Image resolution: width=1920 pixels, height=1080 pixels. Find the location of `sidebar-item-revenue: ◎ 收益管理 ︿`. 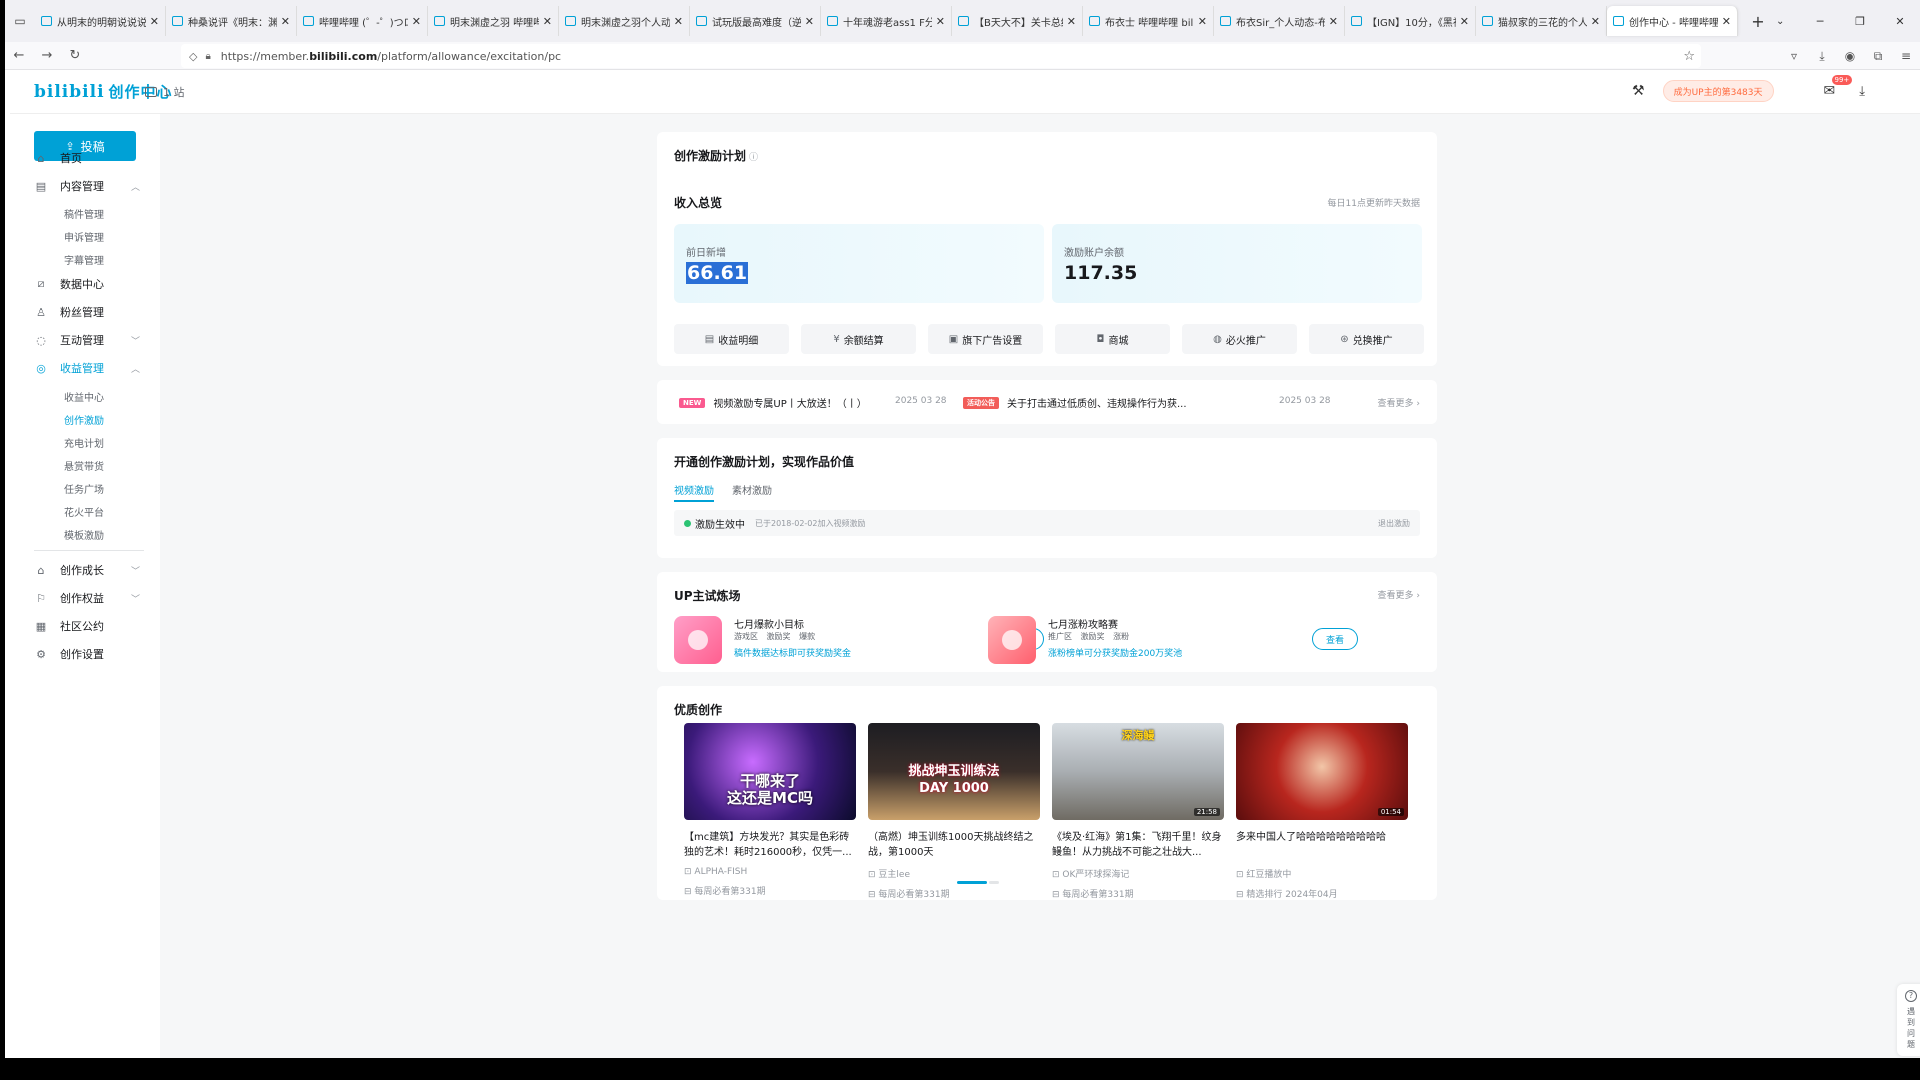

sidebar-item-revenue: ◎ 收益管理 ︿ is located at coordinates (89, 368).